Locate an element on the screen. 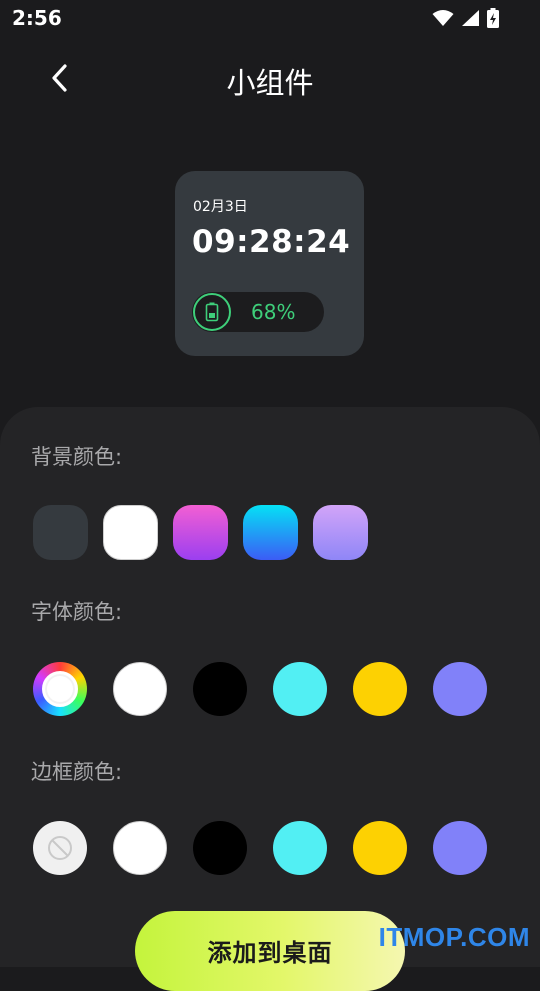 This screenshot has height=991, width=540. widget-preview: 02月3日 09:28:24 68% is located at coordinates (269, 263).